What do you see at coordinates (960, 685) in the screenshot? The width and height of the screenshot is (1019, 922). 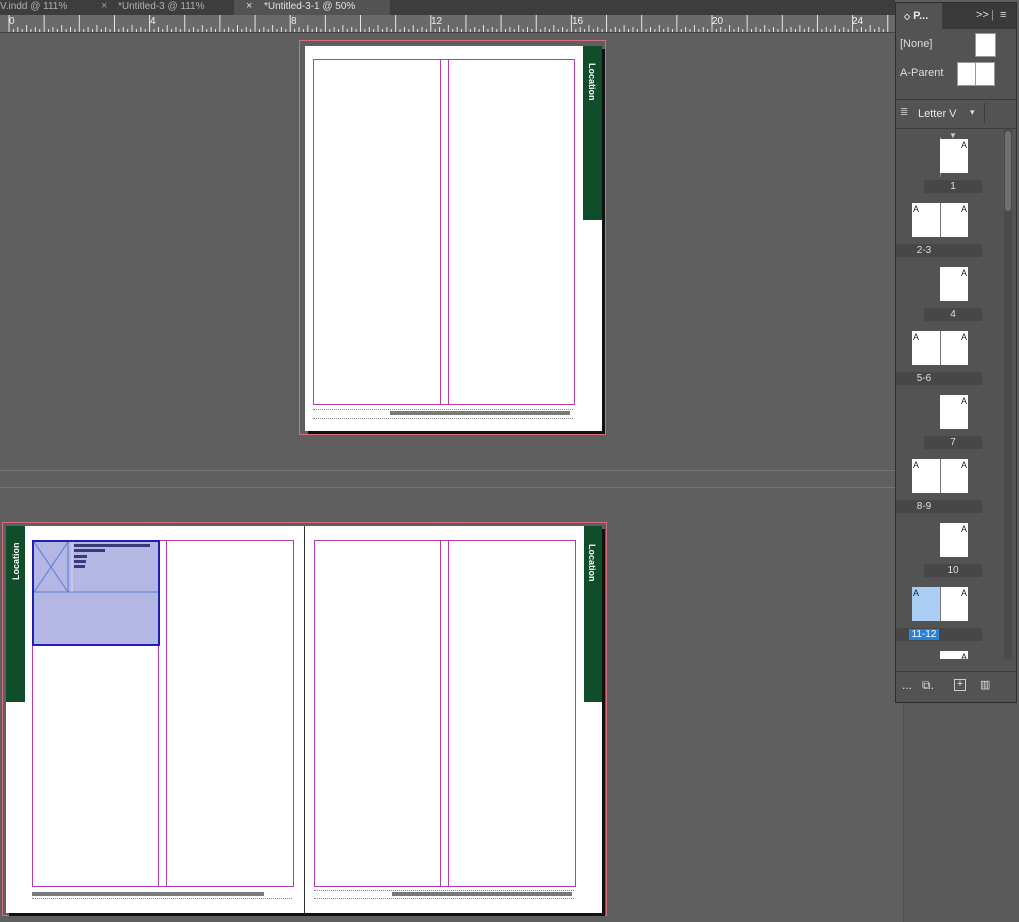 I see `new-page-icon: +` at bounding box center [960, 685].